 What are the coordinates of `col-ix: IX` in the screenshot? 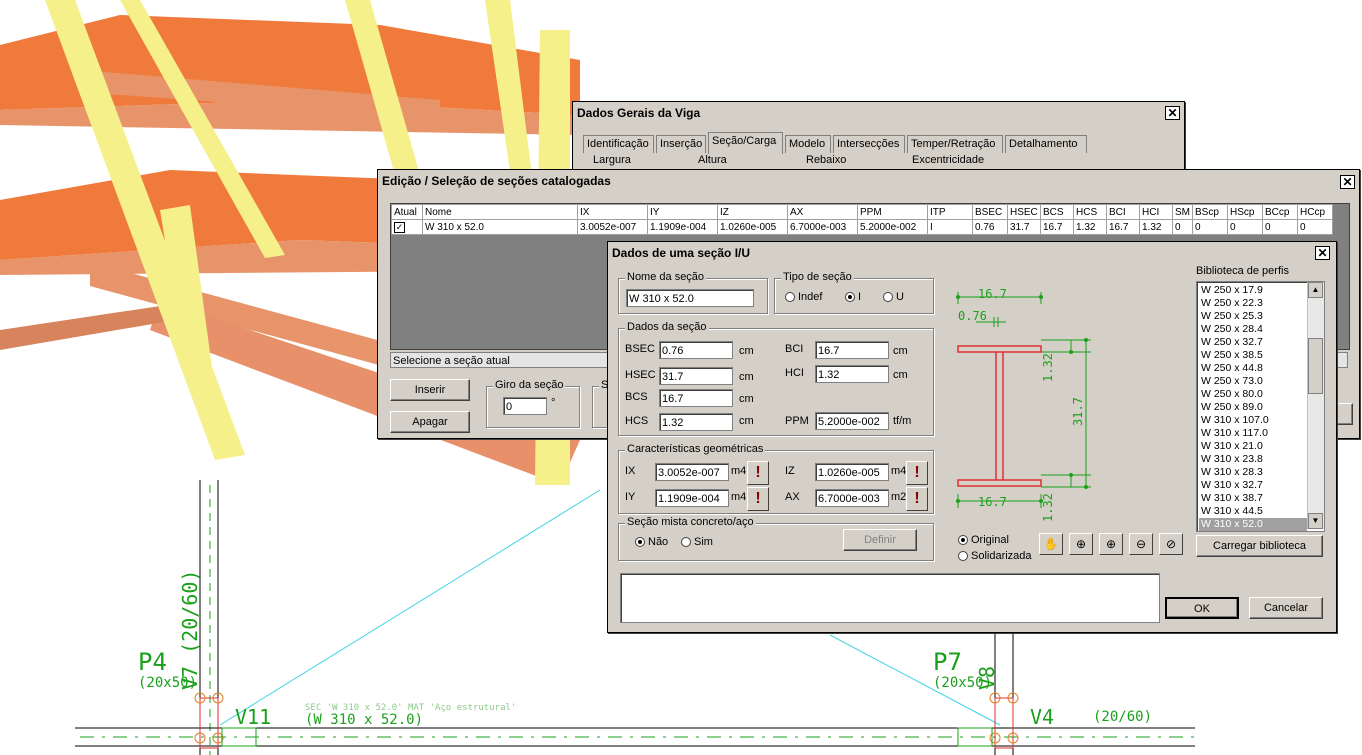 It's located at (612, 212).